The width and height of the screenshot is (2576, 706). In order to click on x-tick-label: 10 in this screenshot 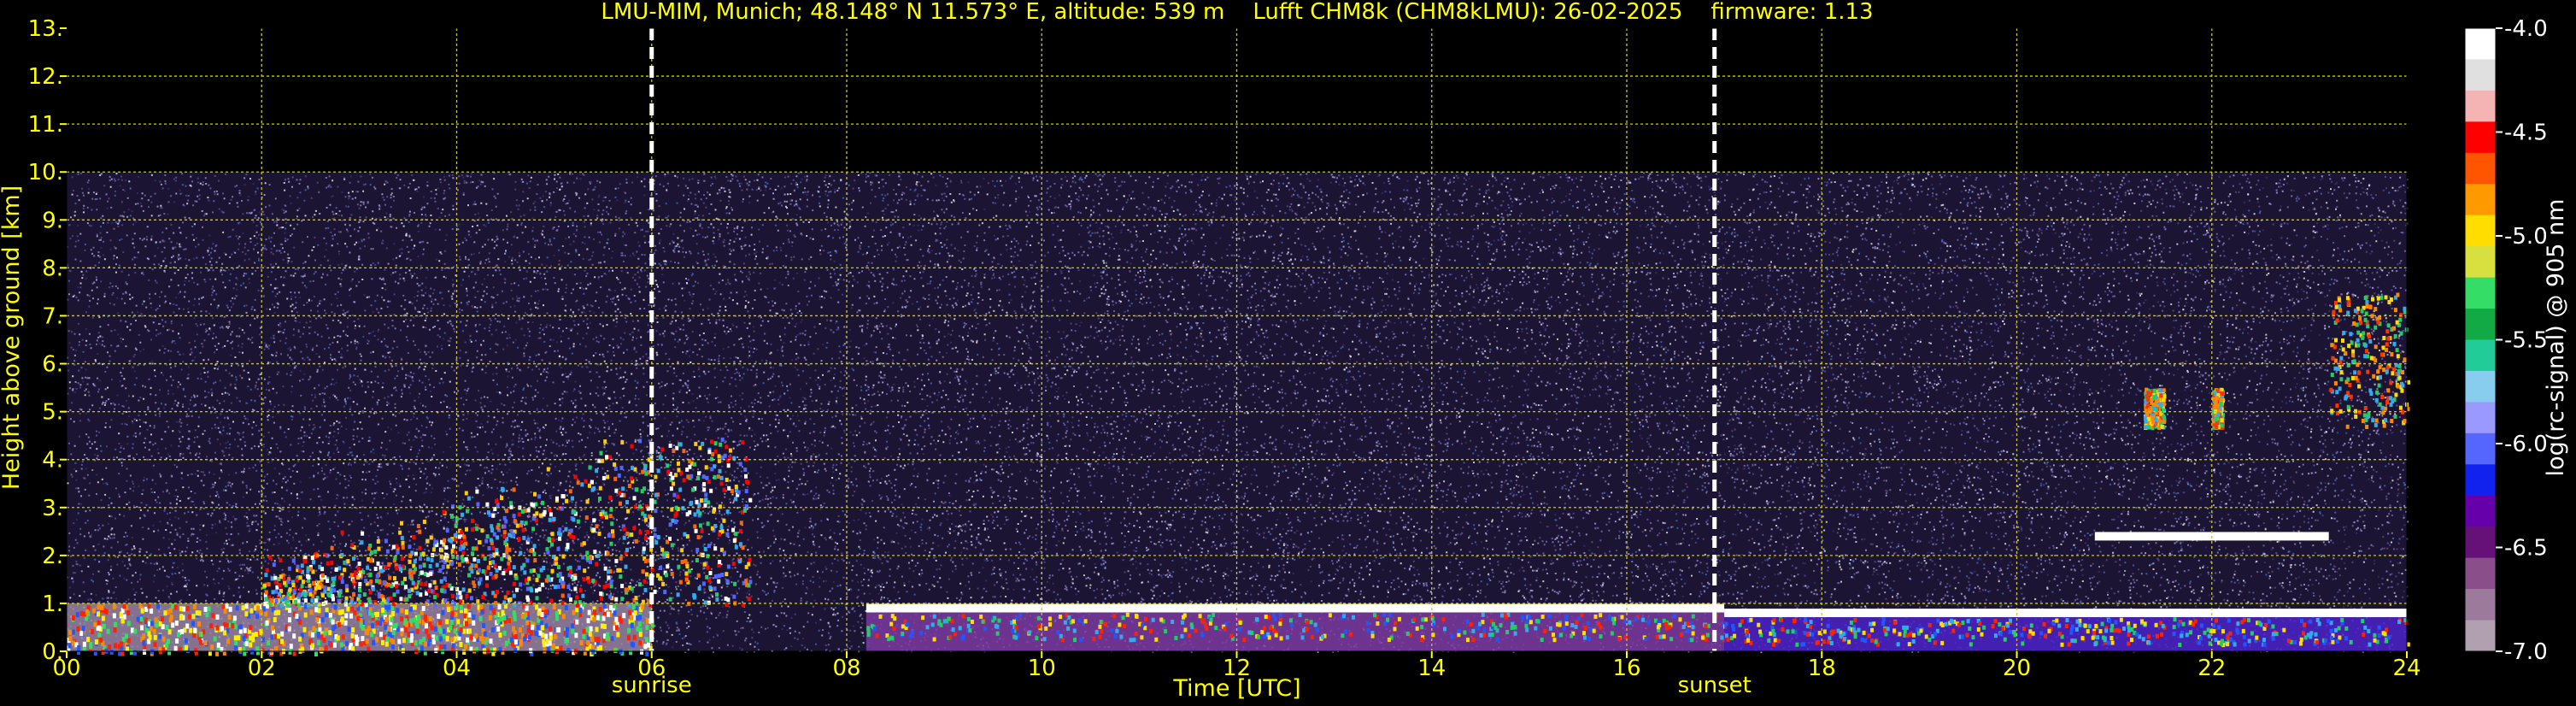, I will do `click(1042, 668)`.